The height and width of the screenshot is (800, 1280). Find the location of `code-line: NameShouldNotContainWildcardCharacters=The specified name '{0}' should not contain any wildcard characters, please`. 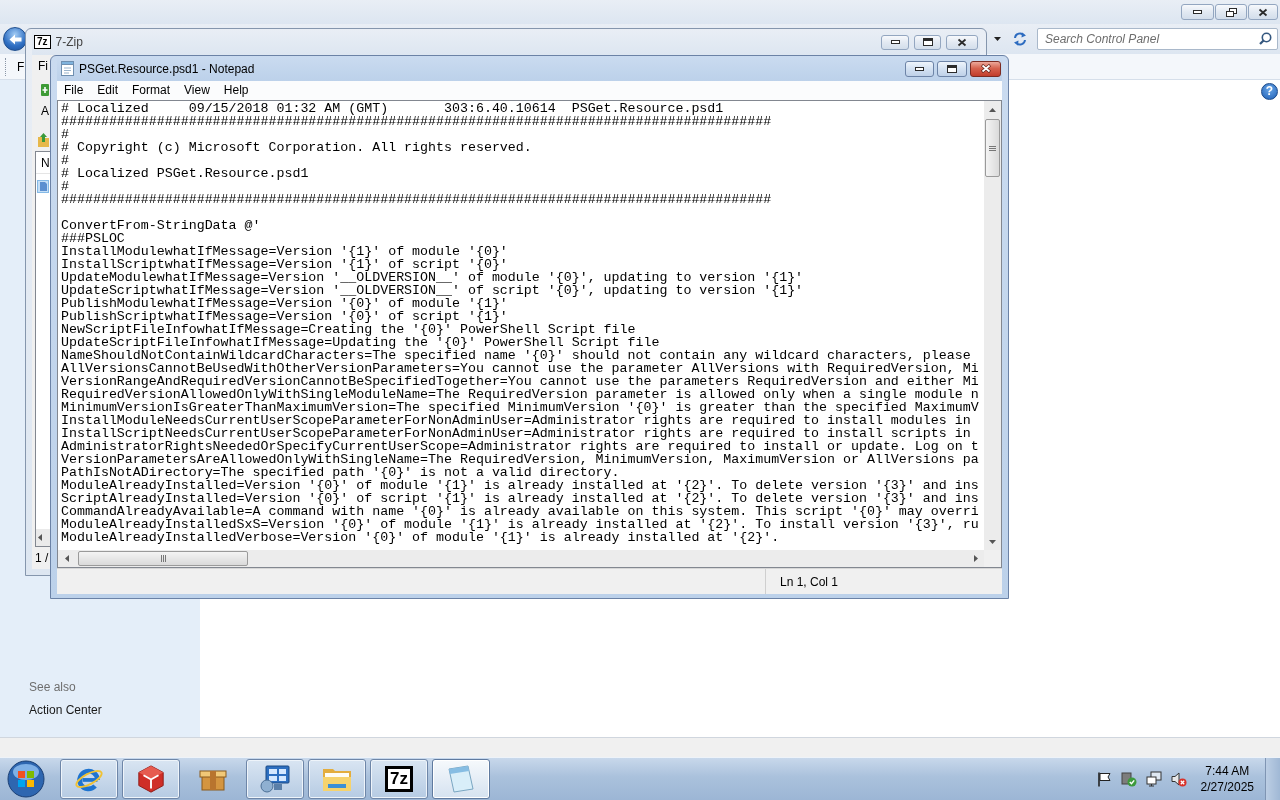

code-line: NameShouldNotContainWildcardCharacters=The specified name '{0}' should not contain any wildcard characters, please is located at coordinates (516, 355).